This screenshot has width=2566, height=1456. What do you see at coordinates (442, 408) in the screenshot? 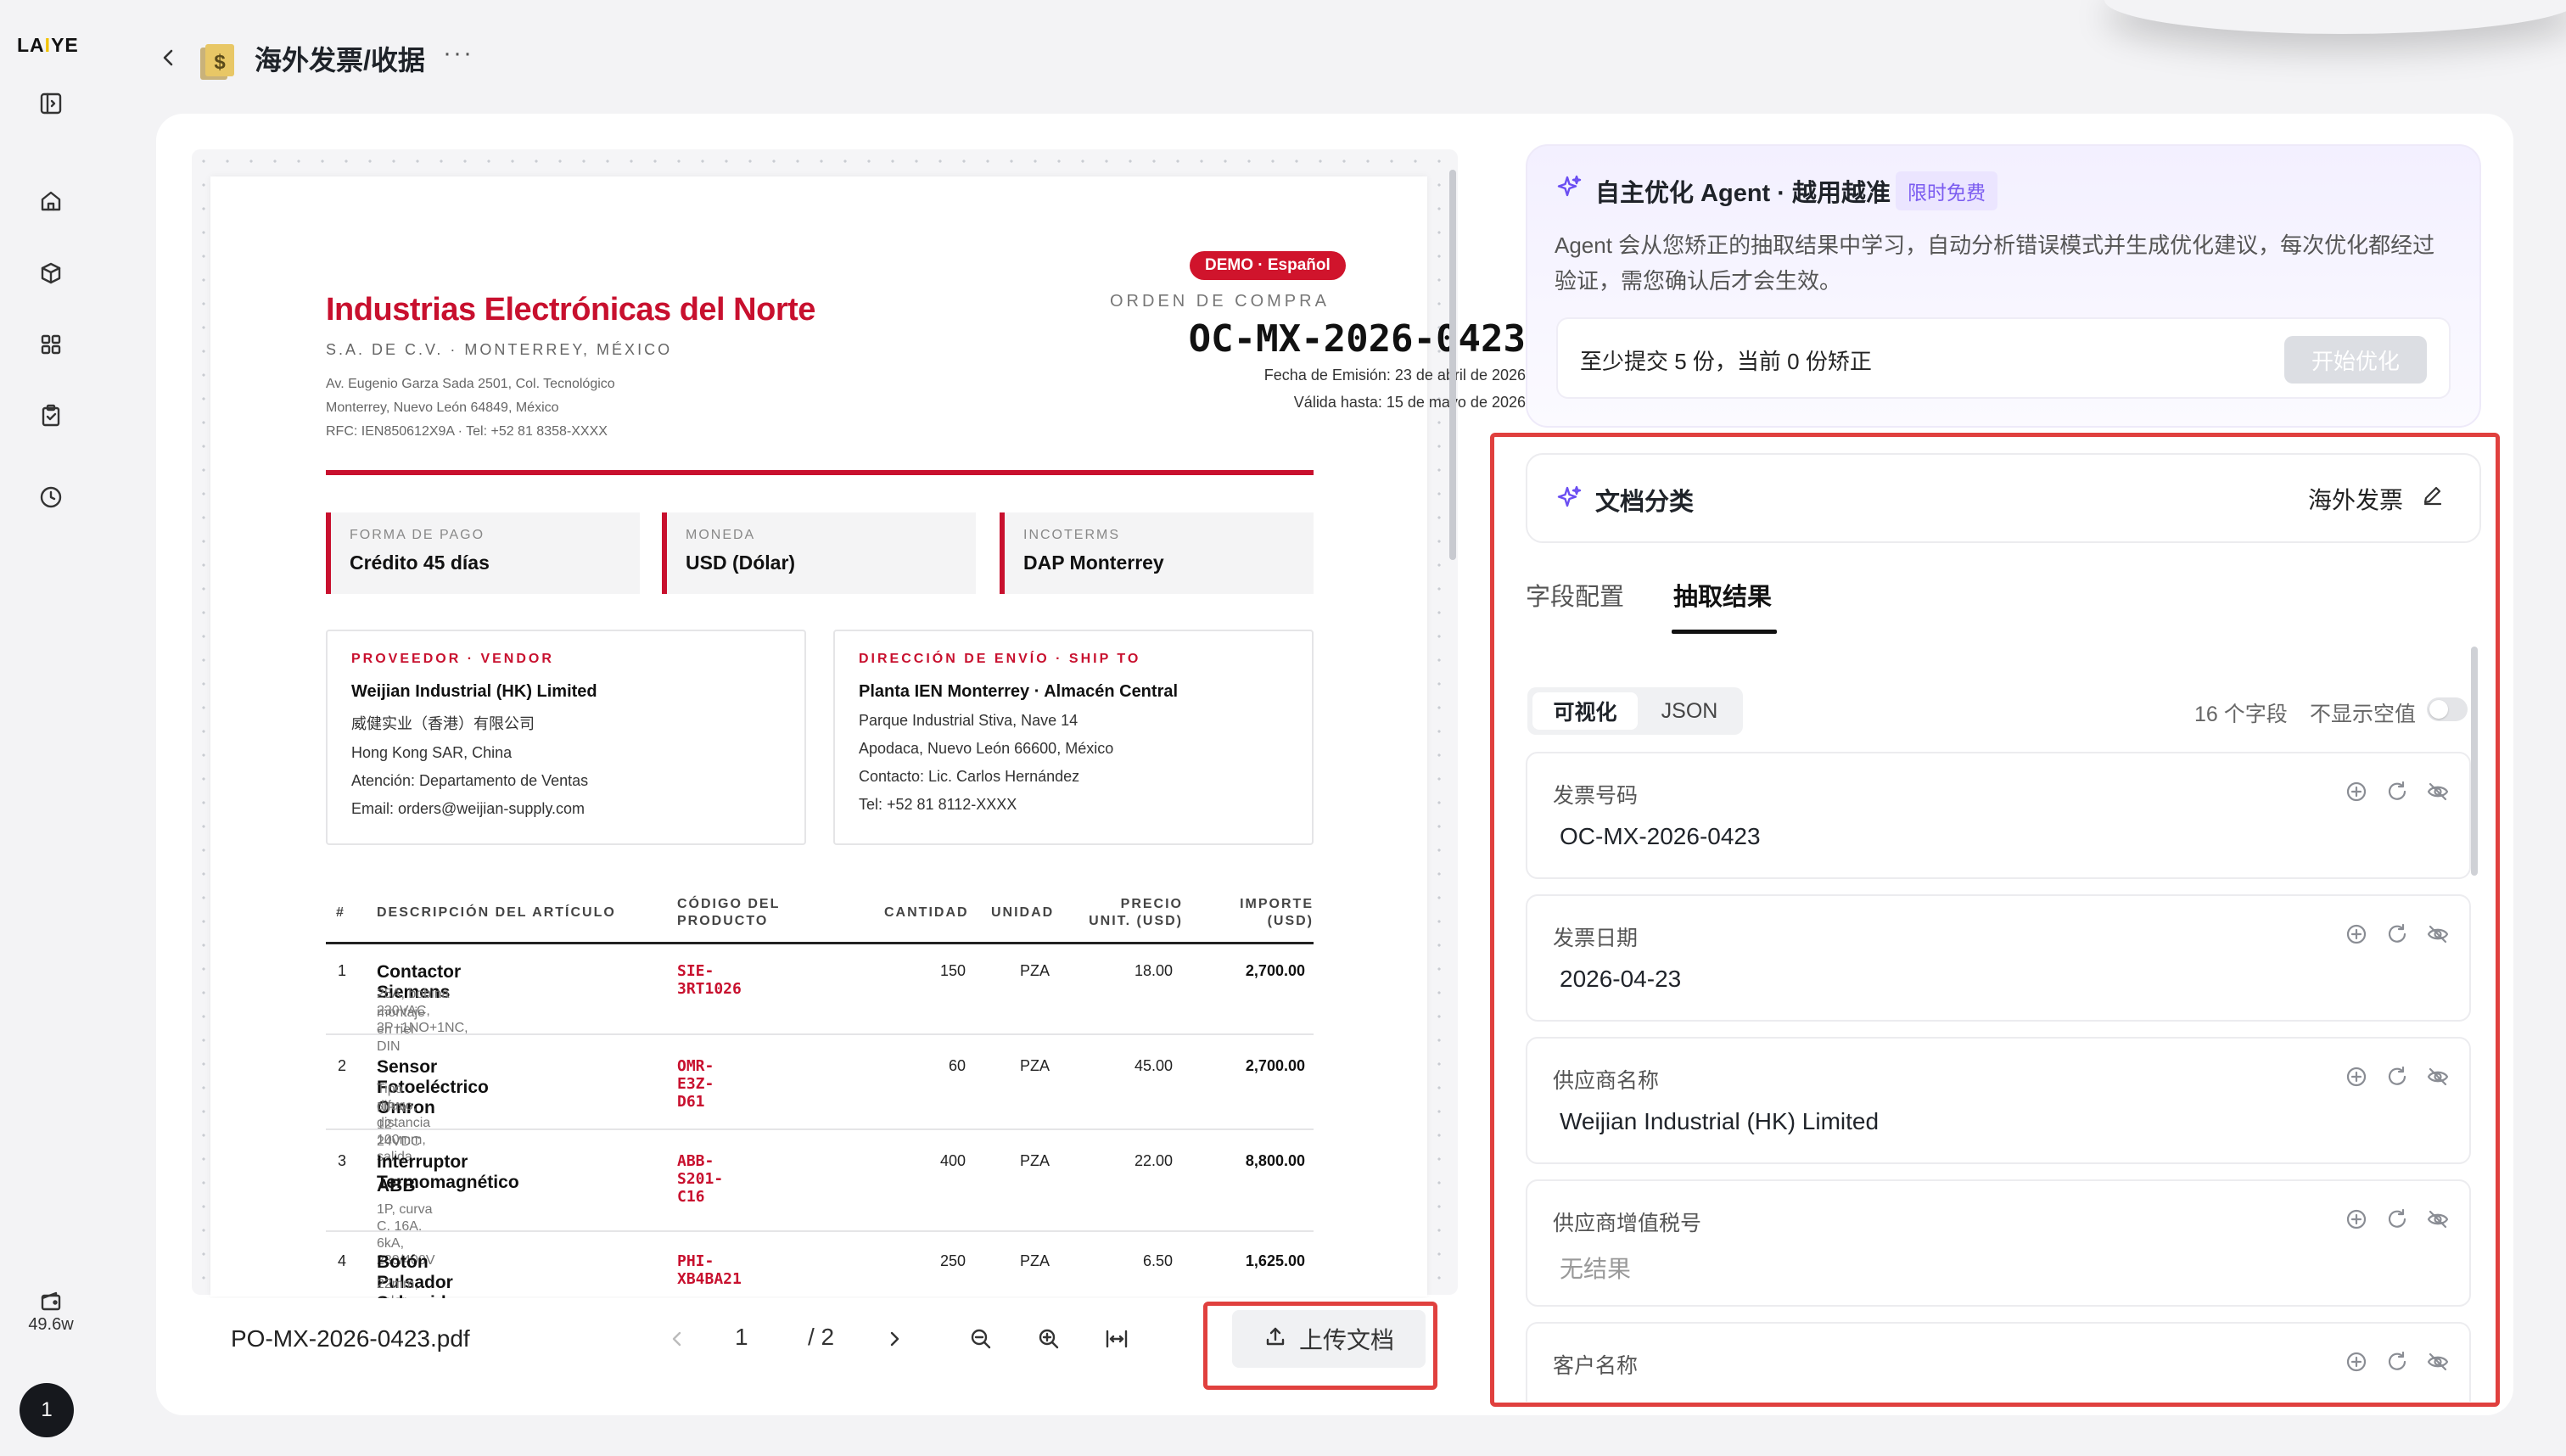
I see `company-address-line: Monterrey, Nuevo León 64849, México` at bounding box center [442, 408].